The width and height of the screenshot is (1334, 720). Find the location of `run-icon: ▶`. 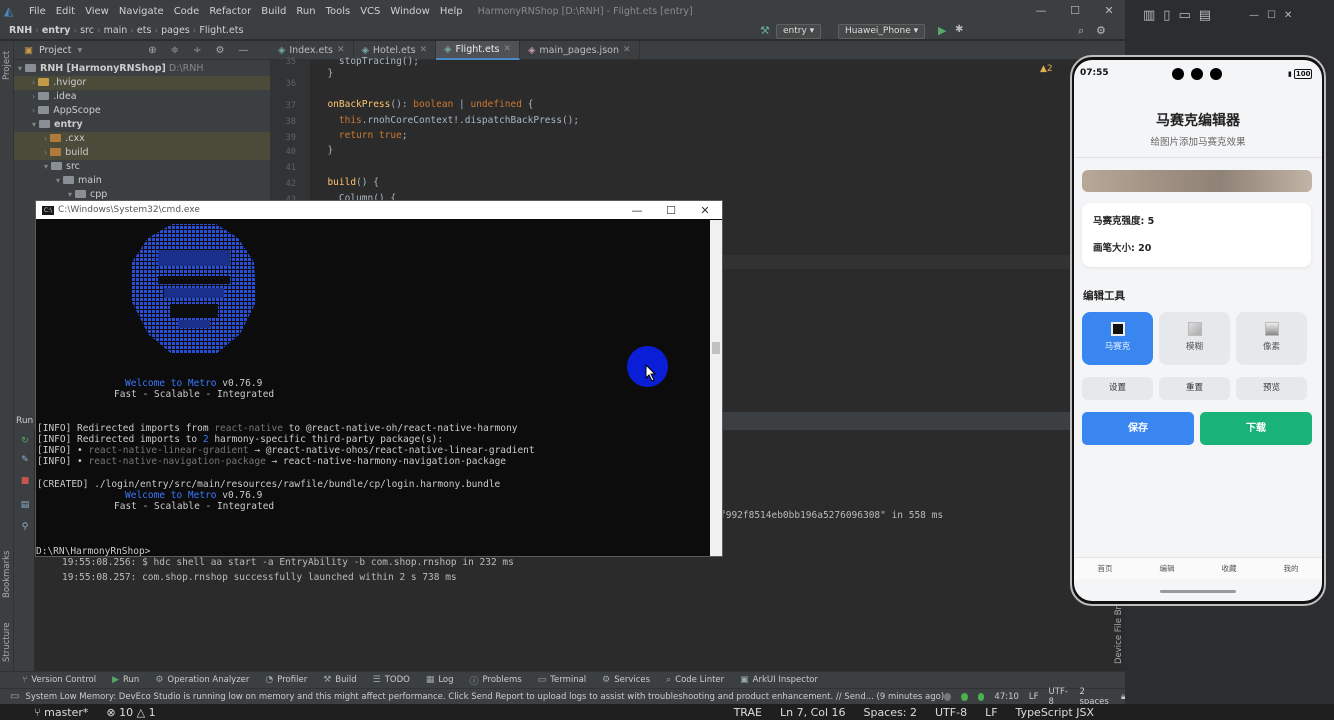

run-icon: ▶ is located at coordinates (942, 30).